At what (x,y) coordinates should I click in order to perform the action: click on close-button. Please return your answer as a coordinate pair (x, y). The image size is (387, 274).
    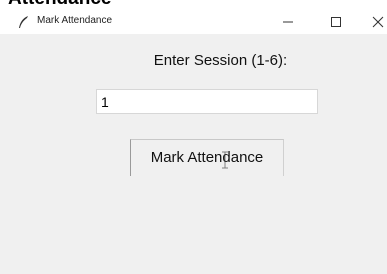
    Looking at the image, I should click on (373, 22).